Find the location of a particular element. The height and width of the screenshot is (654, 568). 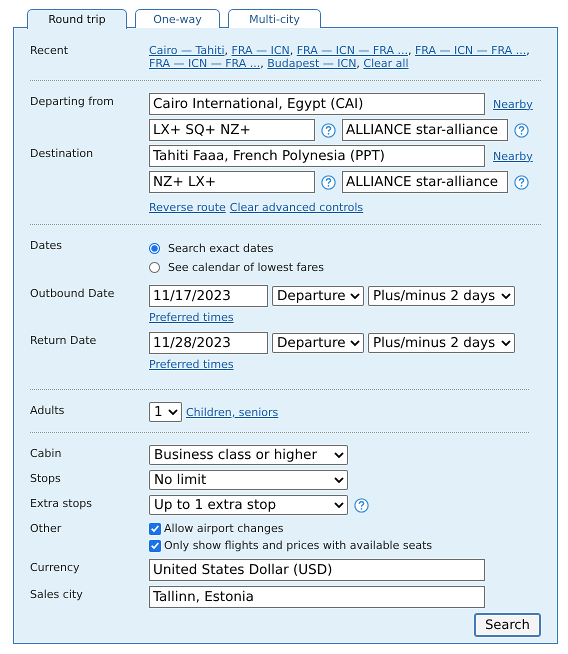

checkbox-label: Only show flights and prices with available seats is located at coordinates (298, 545).